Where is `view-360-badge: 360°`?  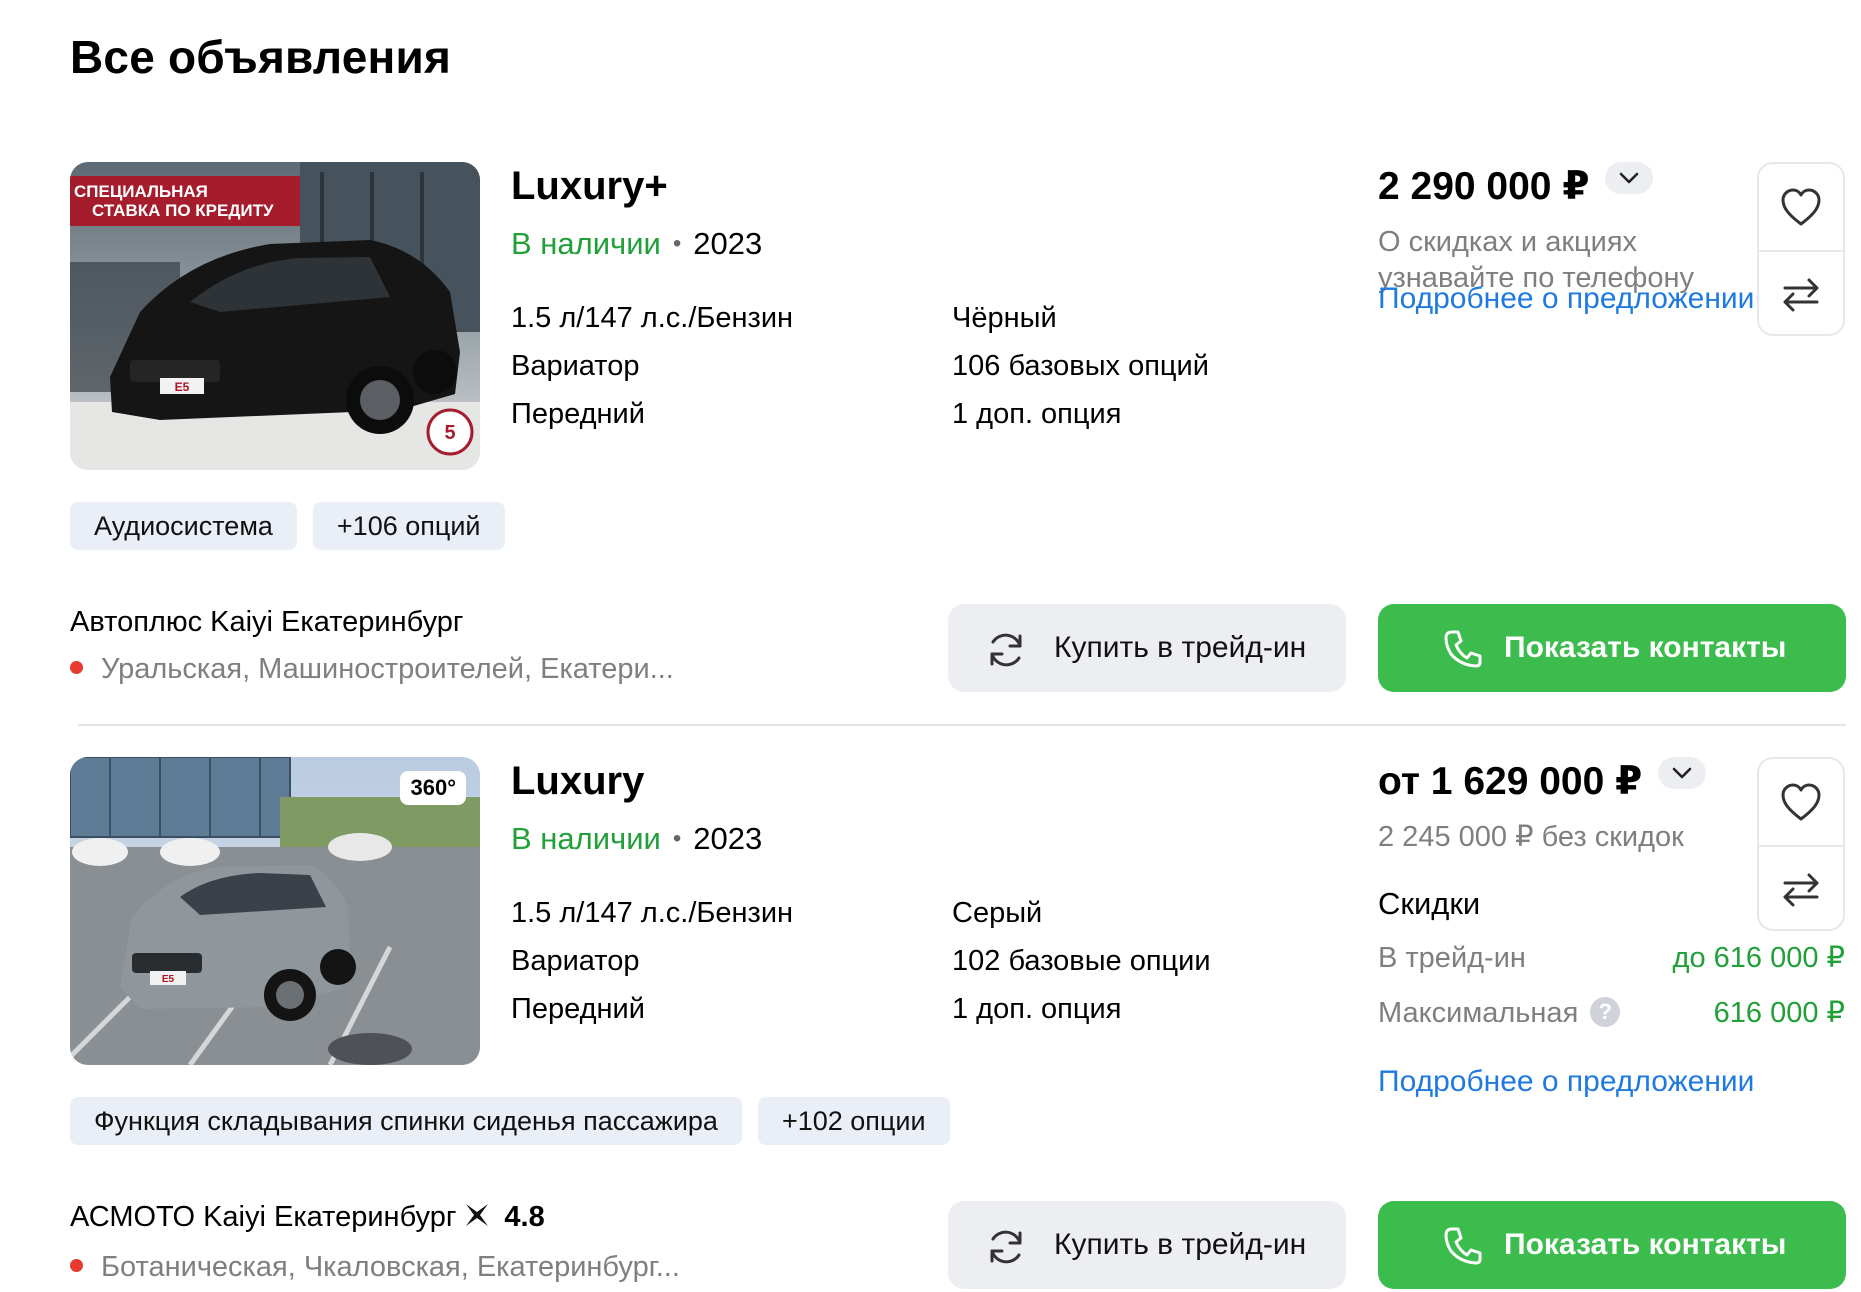 view-360-badge: 360° is located at coordinates (433, 788).